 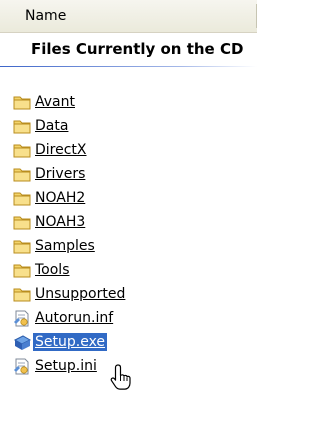 What do you see at coordinates (137, 49) in the screenshot?
I see `section-title: Files Currently on the CD` at bounding box center [137, 49].